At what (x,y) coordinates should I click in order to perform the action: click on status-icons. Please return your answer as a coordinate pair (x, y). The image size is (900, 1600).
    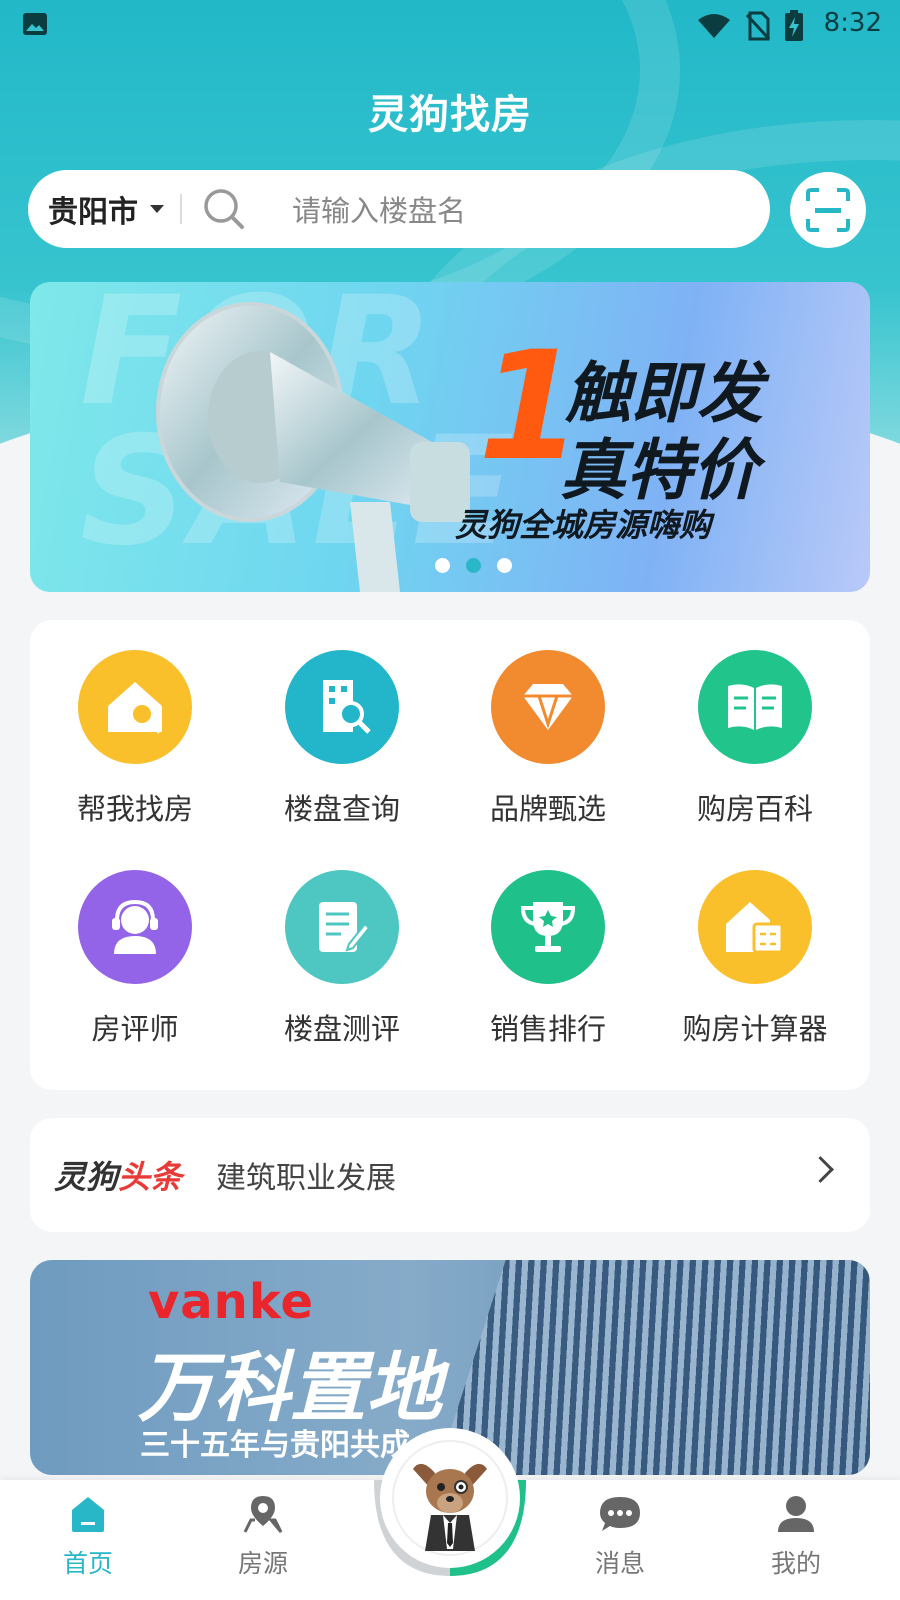
    Looking at the image, I should click on (750, 26).